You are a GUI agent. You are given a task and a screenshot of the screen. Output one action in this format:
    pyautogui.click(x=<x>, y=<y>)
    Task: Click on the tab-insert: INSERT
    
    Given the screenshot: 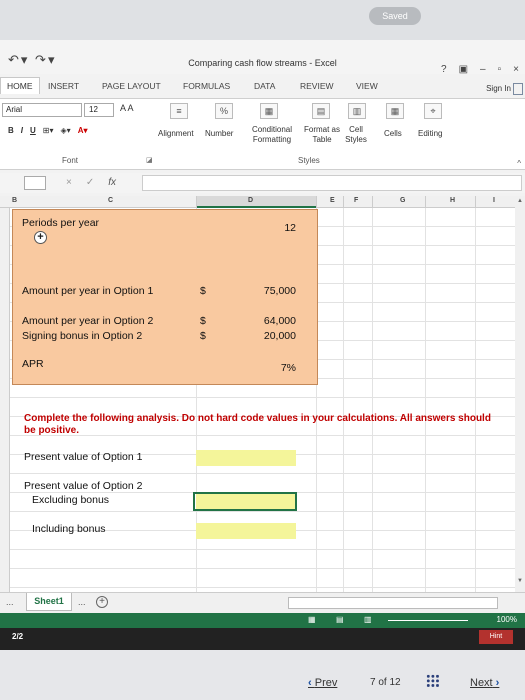 What is the action you would take?
    pyautogui.click(x=63, y=86)
    